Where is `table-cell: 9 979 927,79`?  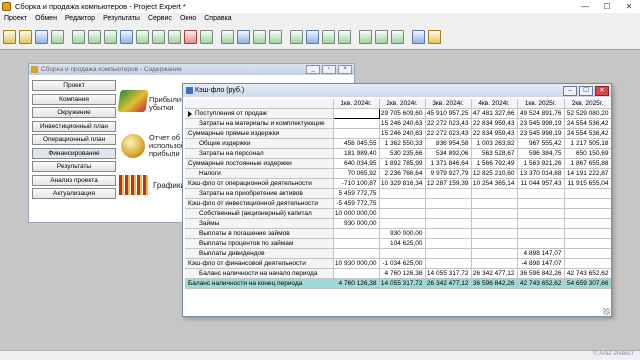 table-cell: 9 979 927,79 is located at coordinates (448, 174).